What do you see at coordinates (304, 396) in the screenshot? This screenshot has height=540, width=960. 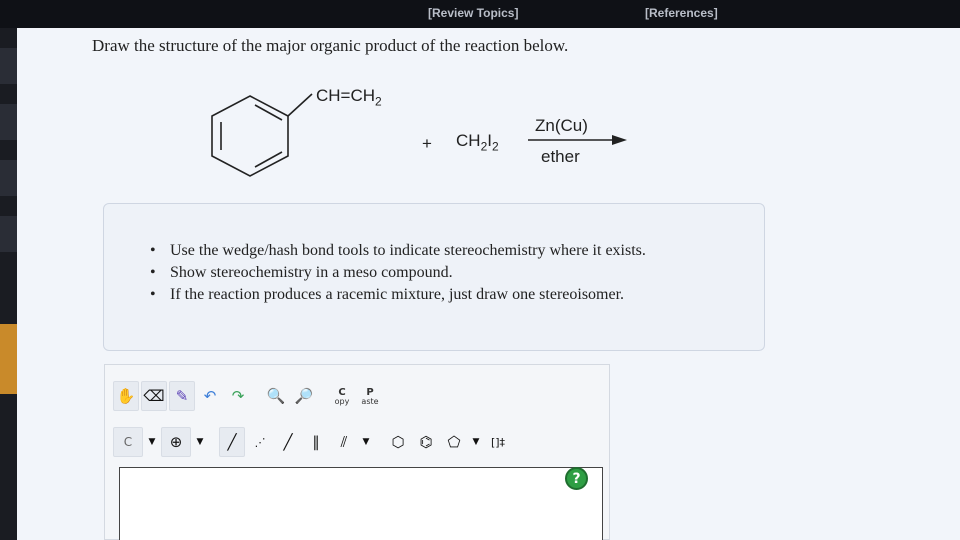 I see `zoom-out-icon: 🔎` at bounding box center [304, 396].